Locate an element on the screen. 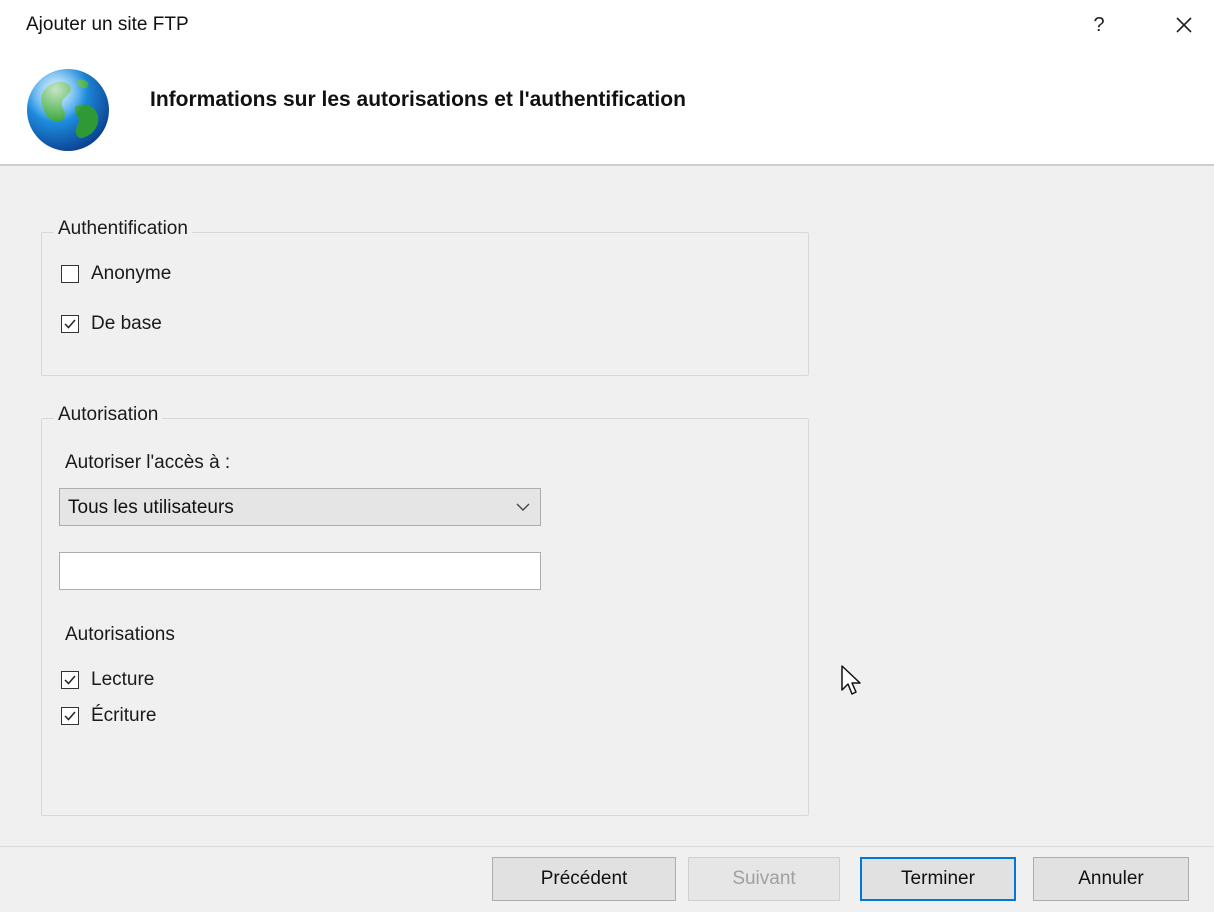 The width and height of the screenshot is (1214, 912). basic-checkbox is located at coordinates (70, 324).